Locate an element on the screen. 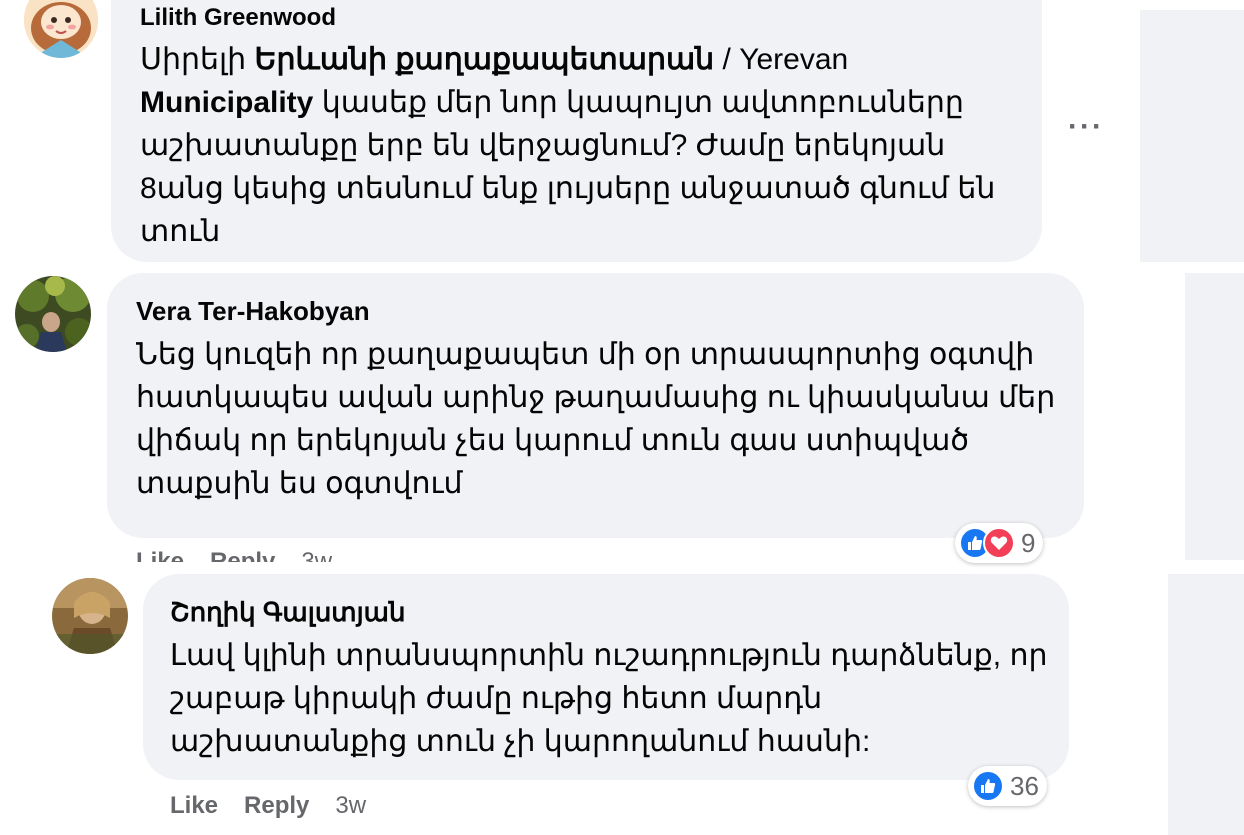 The width and height of the screenshot is (1244, 835). mention-yerevan-municipality: Երևանի քաղաքապետարան is located at coordinates (485, 59).